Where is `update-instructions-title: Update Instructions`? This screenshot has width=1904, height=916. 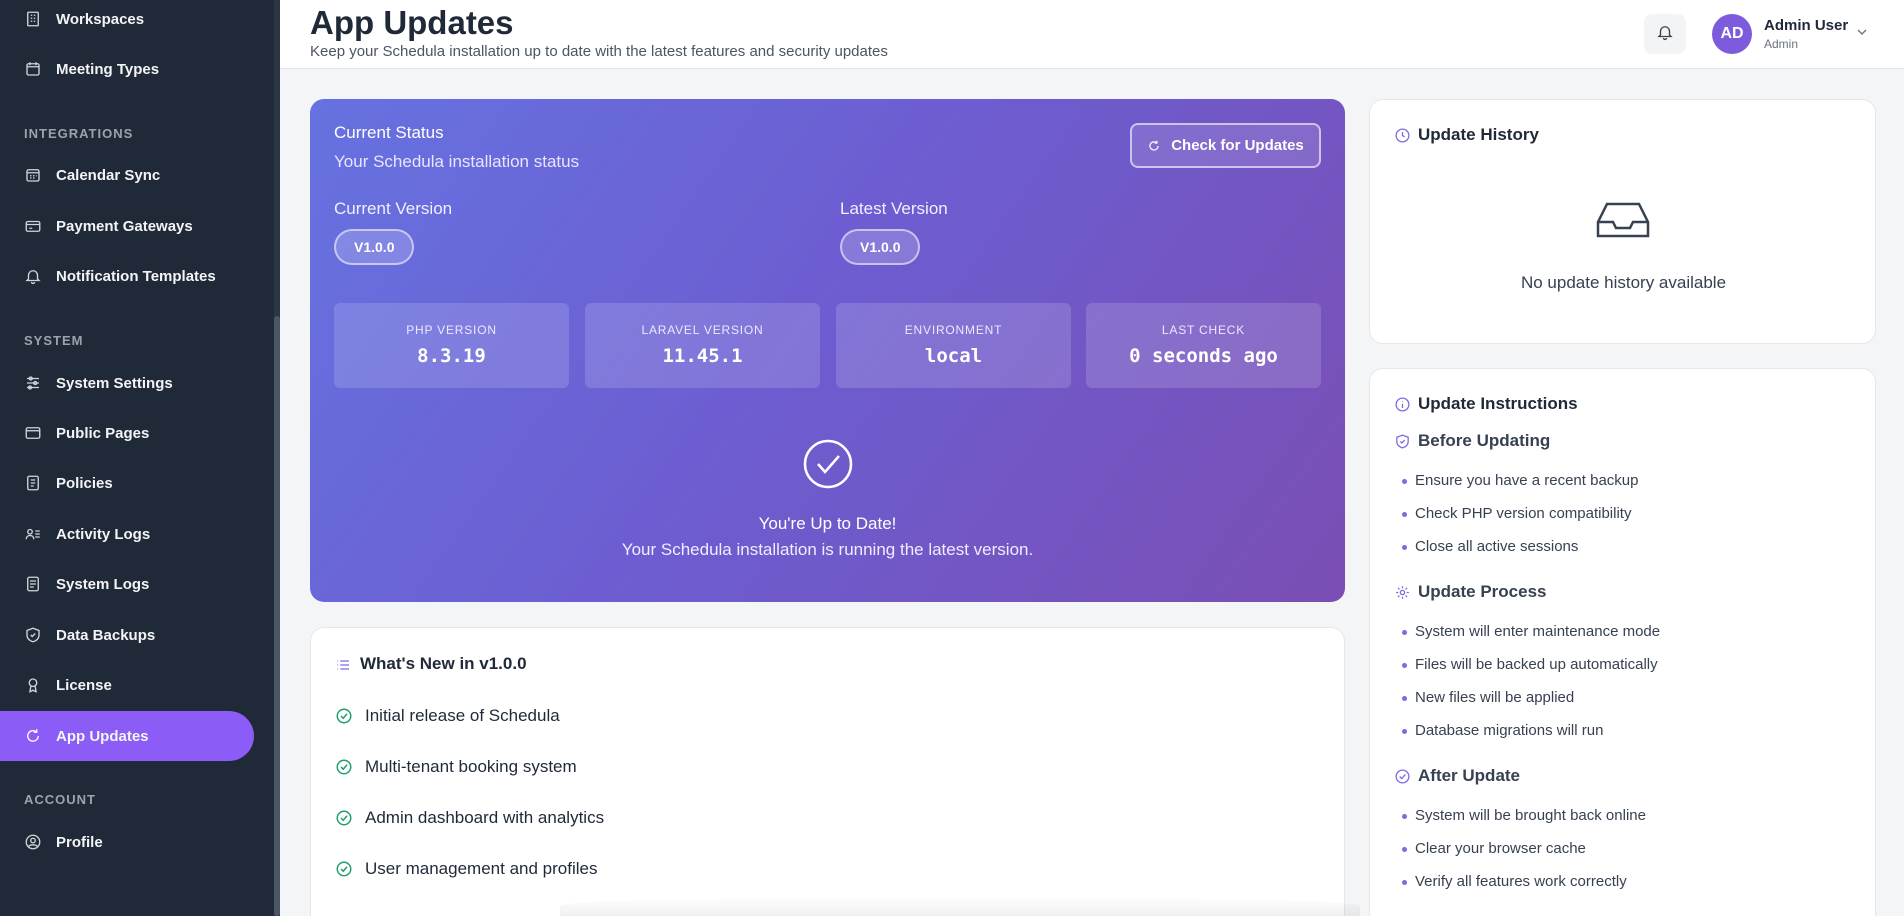 update-instructions-title: Update Instructions is located at coordinates (1498, 403).